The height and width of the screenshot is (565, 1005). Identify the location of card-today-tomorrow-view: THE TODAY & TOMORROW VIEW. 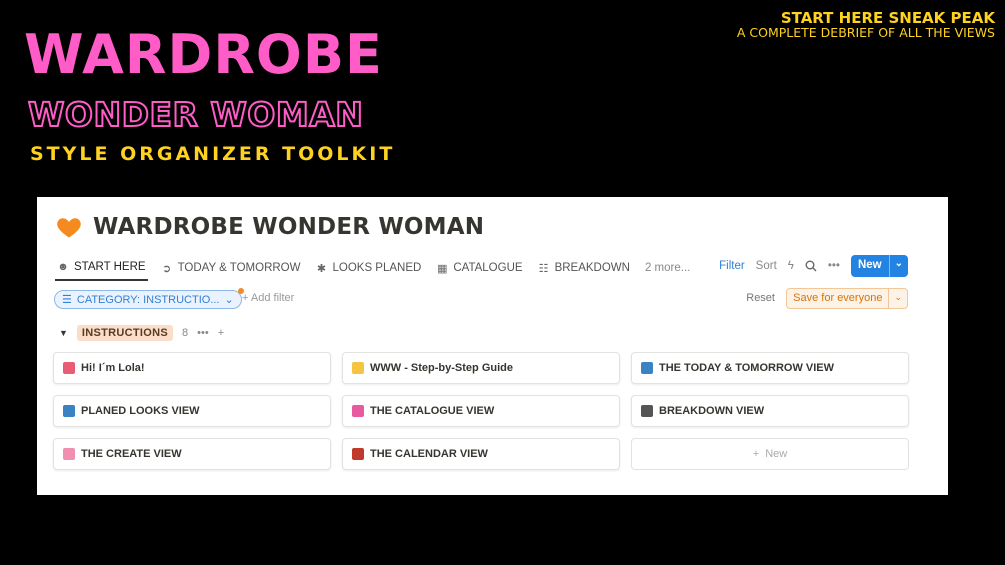
(770, 368).